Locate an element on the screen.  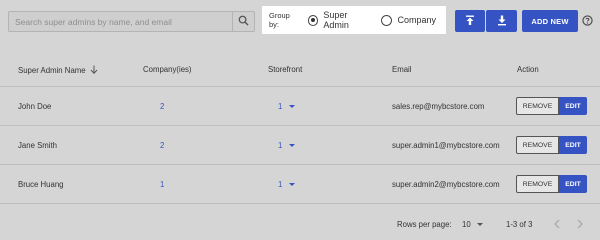
search-box is located at coordinates (131, 21).